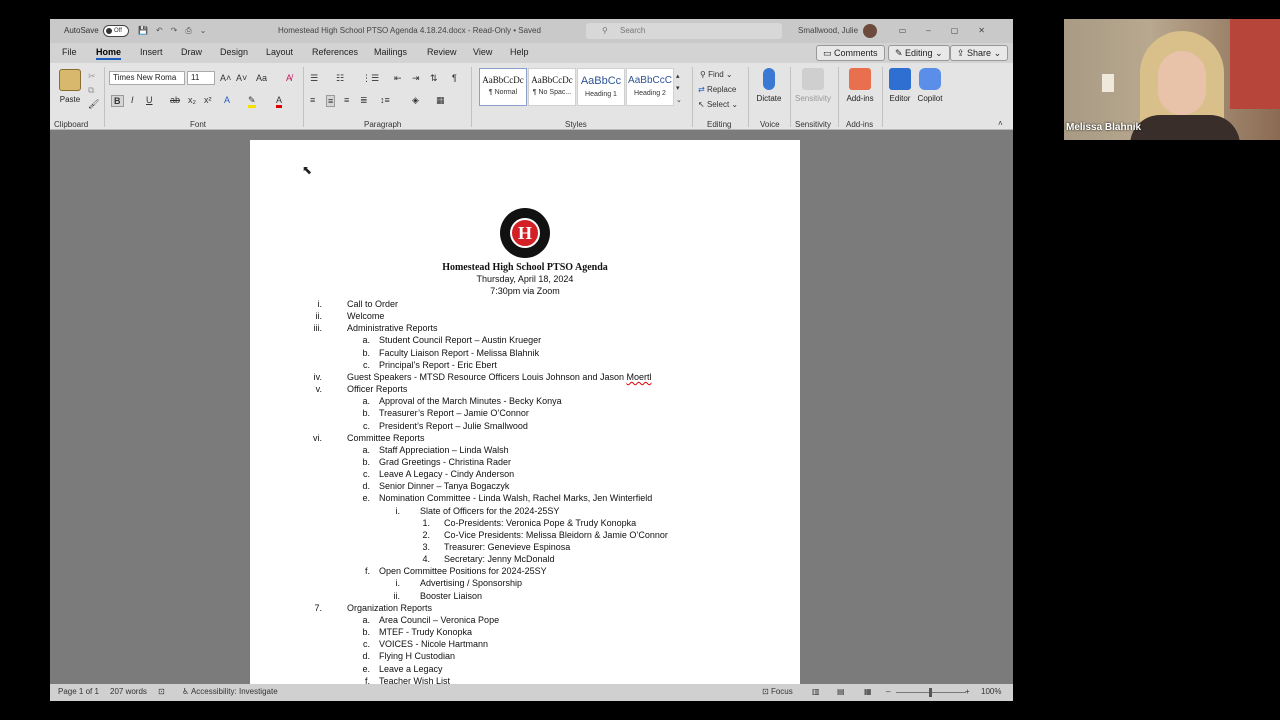 The height and width of the screenshot is (720, 1280). I want to click on read-mode-icon: ▥, so click(816, 691).